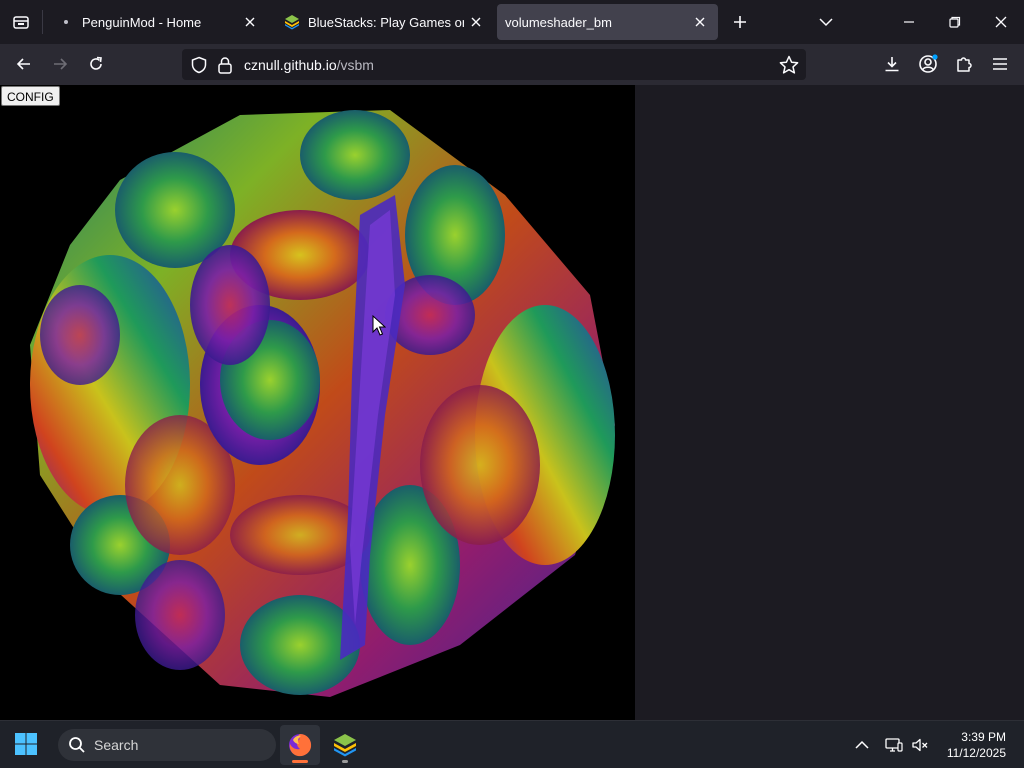 The image size is (1024, 768). I want to click on navigation-toolbar: cznull.github.io/vsbm, so click(512, 64).